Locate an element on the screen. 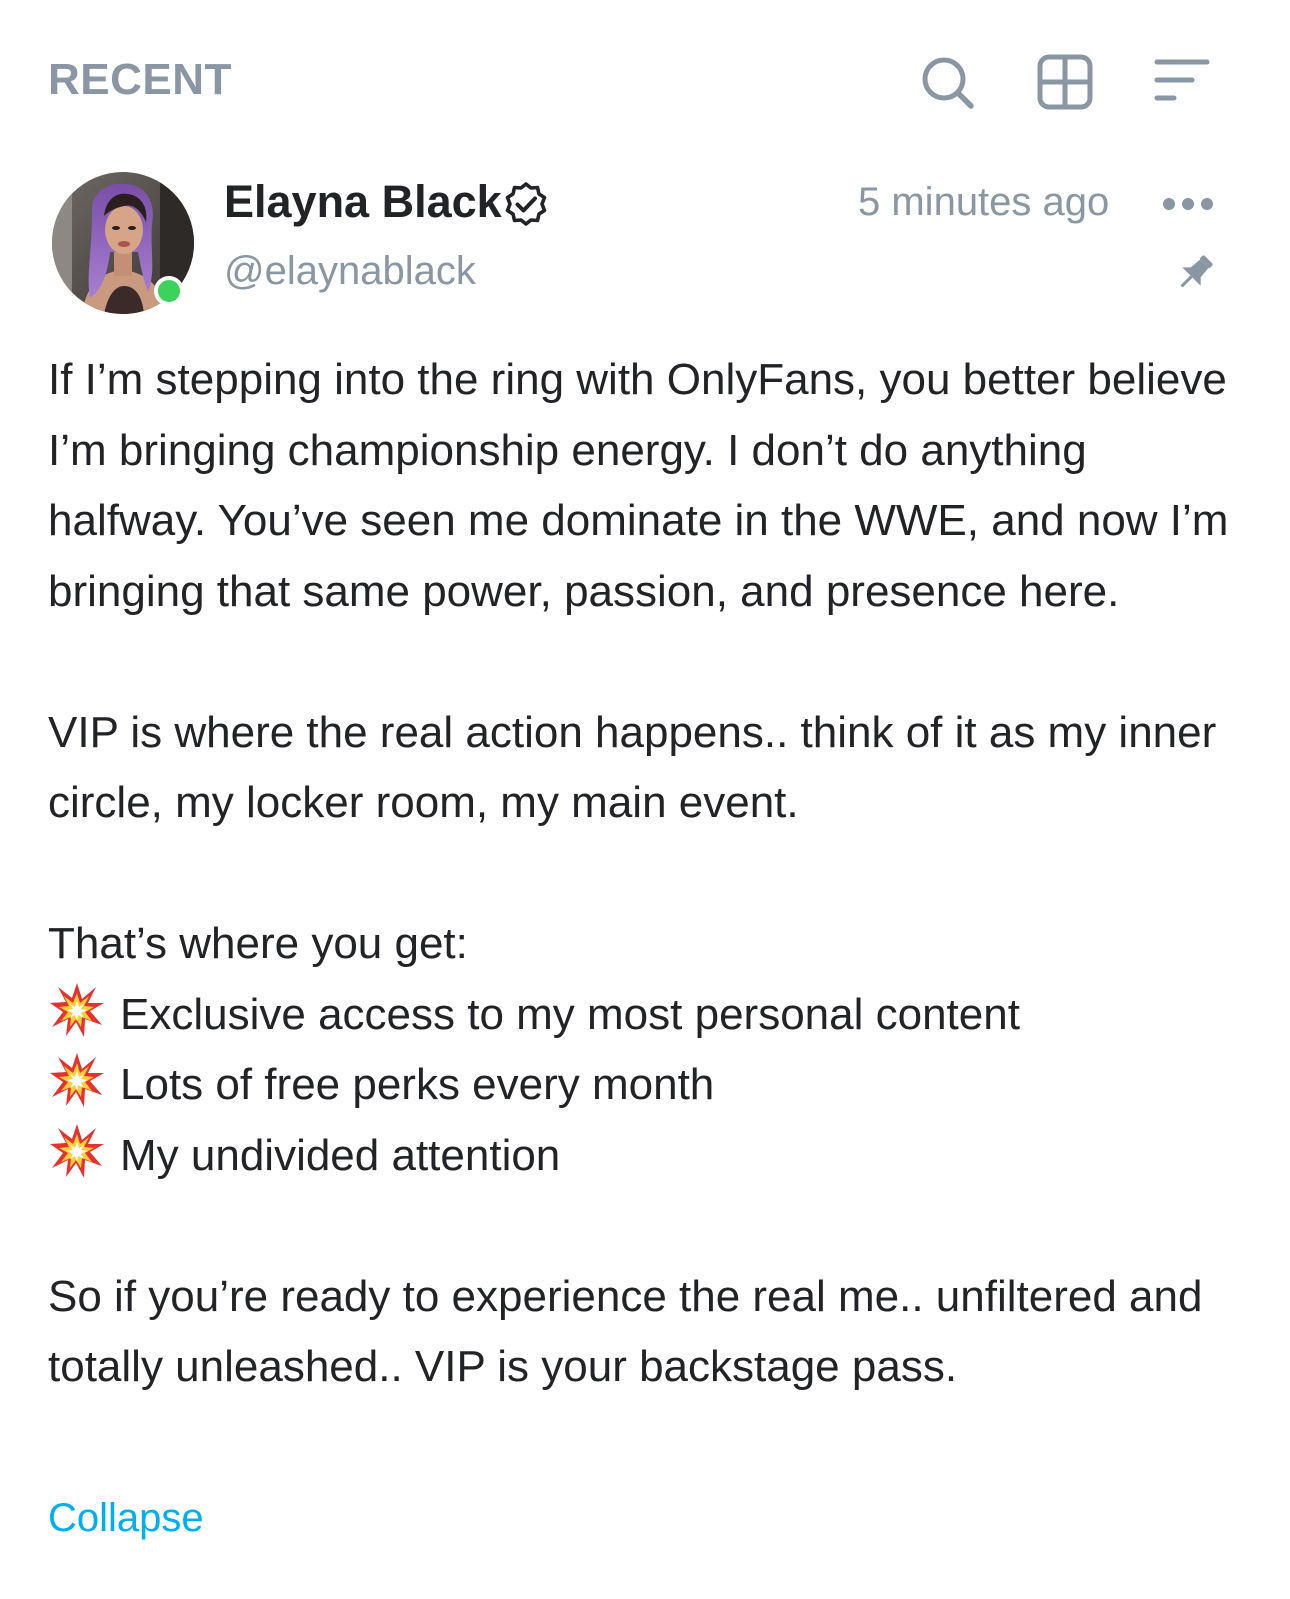  list-item: Lots of free perks every month is located at coordinates (643, 1085).